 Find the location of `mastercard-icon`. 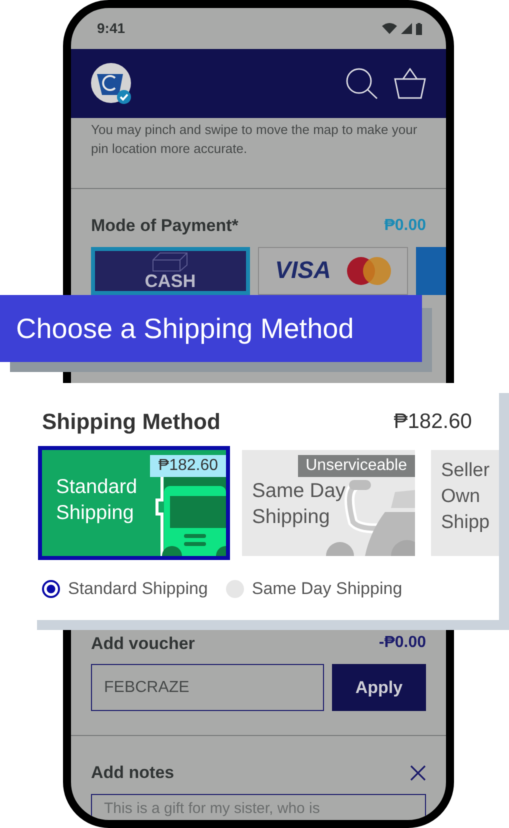

mastercard-icon is located at coordinates (368, 270).